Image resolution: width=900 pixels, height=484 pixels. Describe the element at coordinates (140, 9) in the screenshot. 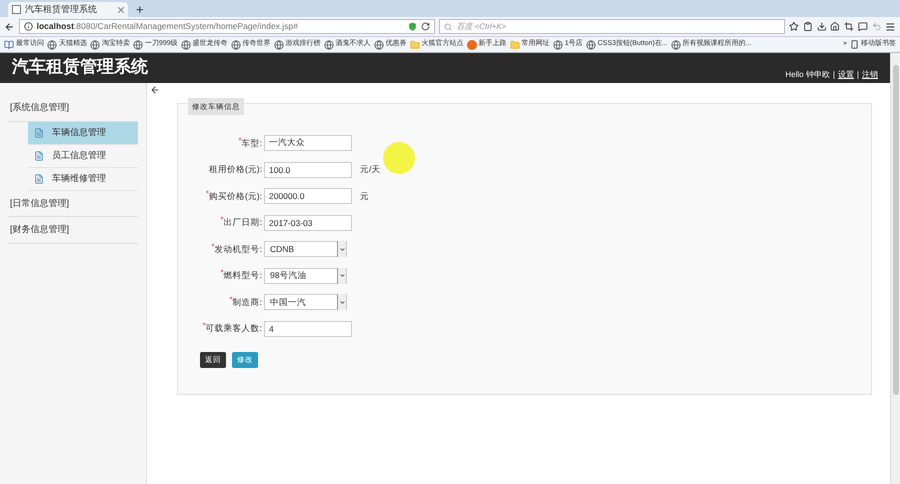

I see `new-tab-button: +` at that location.